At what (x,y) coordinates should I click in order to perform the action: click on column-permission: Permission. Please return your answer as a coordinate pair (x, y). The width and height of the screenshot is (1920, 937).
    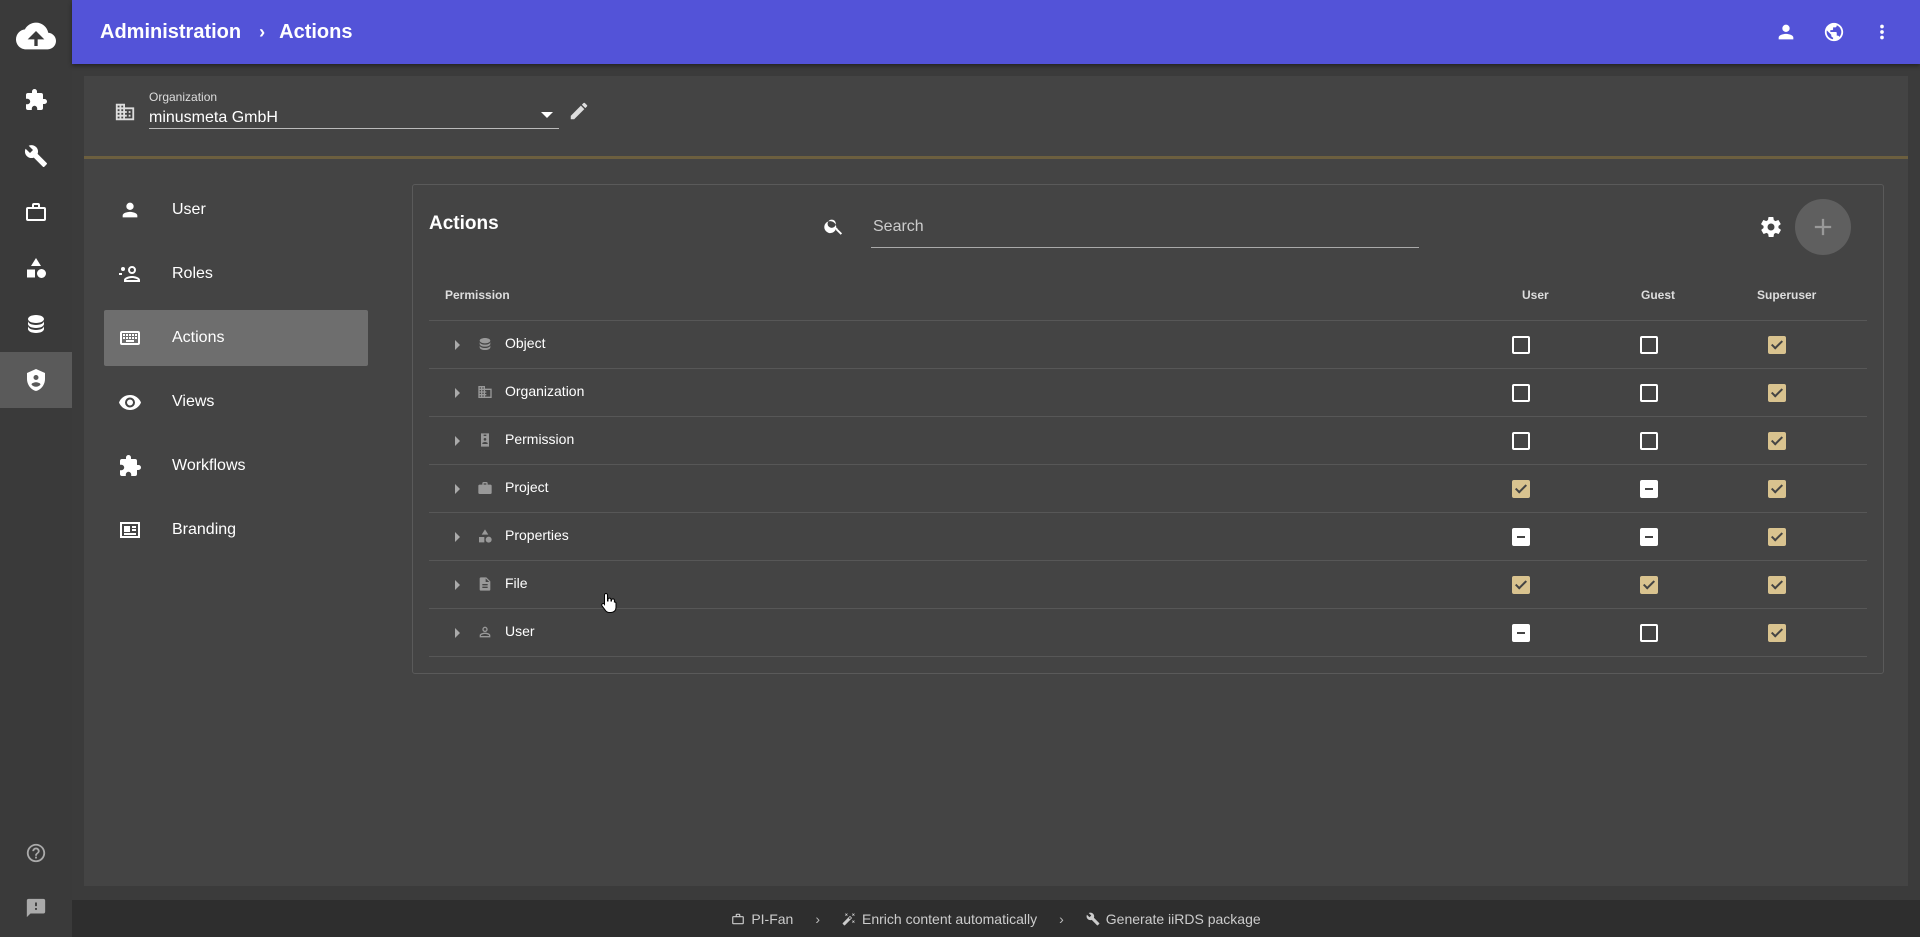
    Looking at the image, I should click on (477, 295).